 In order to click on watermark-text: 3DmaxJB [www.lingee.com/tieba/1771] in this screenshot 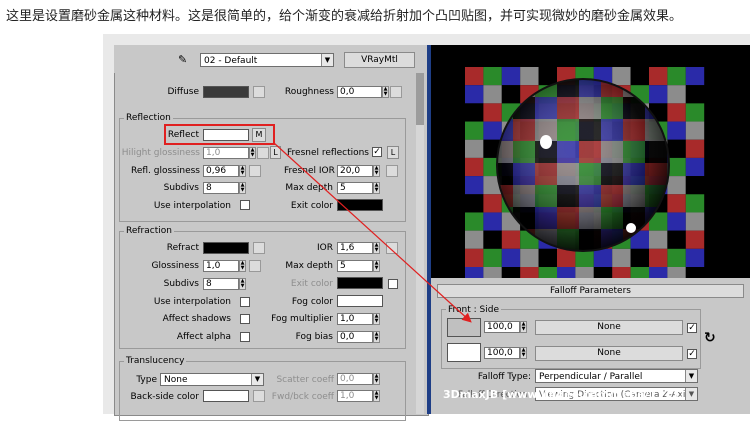, I will do `click(564, 394)`.